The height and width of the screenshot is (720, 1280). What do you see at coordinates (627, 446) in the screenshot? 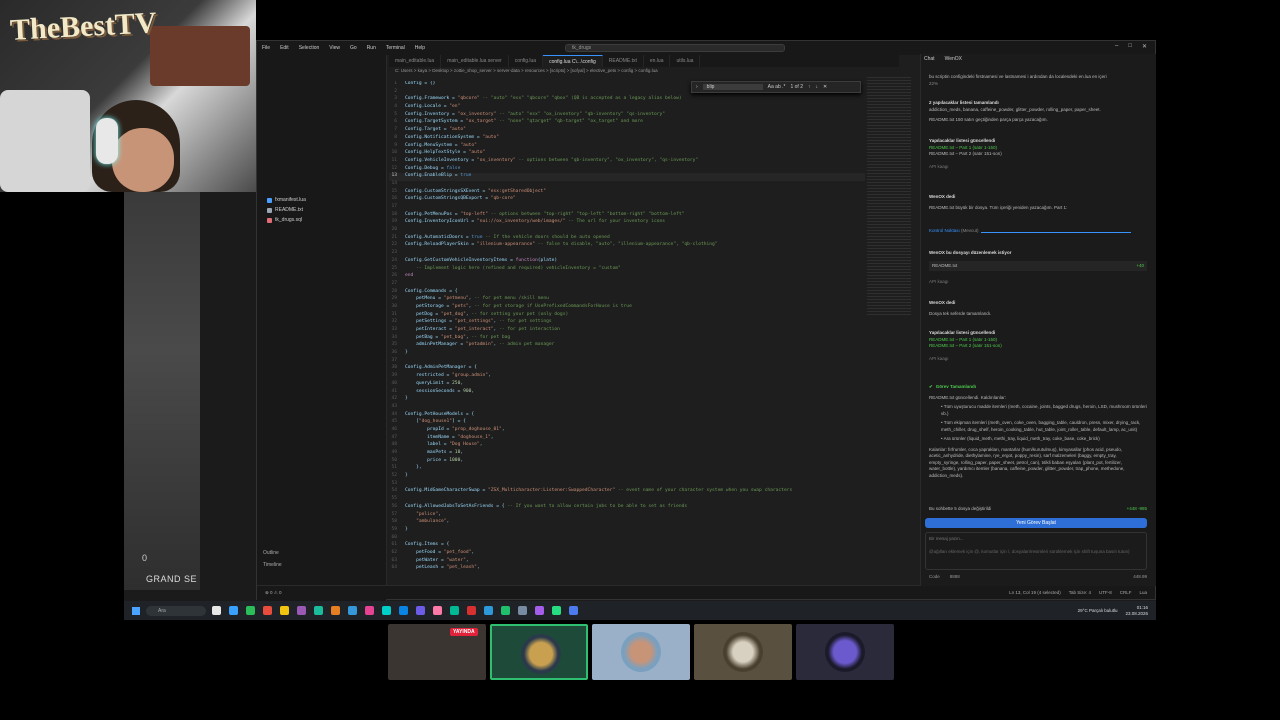
I see `code-line: 48 label = "Dog House",` at bounding box center [627, 446].